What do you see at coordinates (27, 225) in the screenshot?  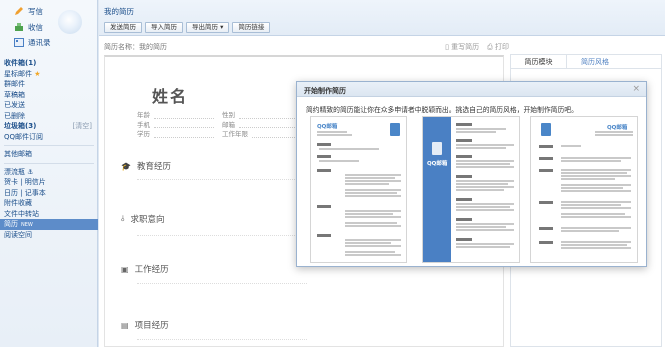 I see `new-badge: NEW` at bounding box center [27, 225].